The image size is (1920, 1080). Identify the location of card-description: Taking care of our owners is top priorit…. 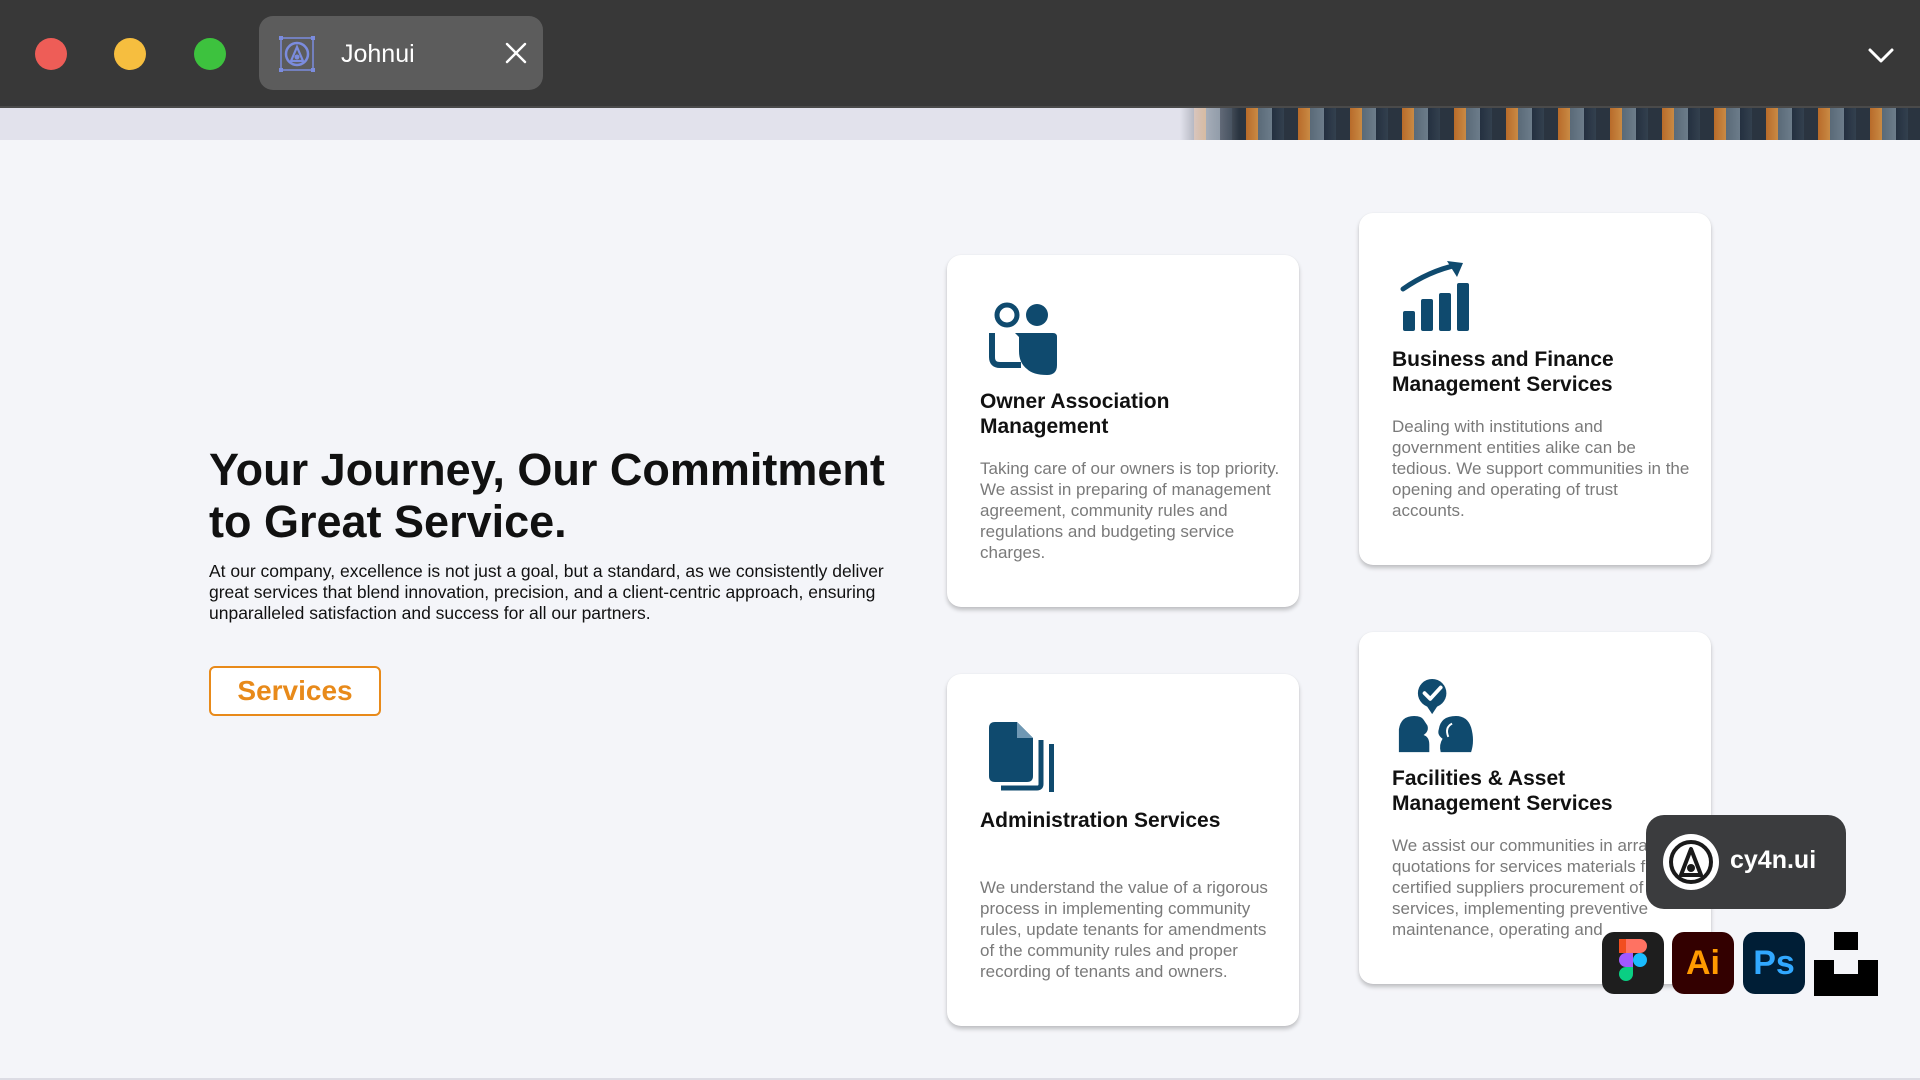
(1130, 510).